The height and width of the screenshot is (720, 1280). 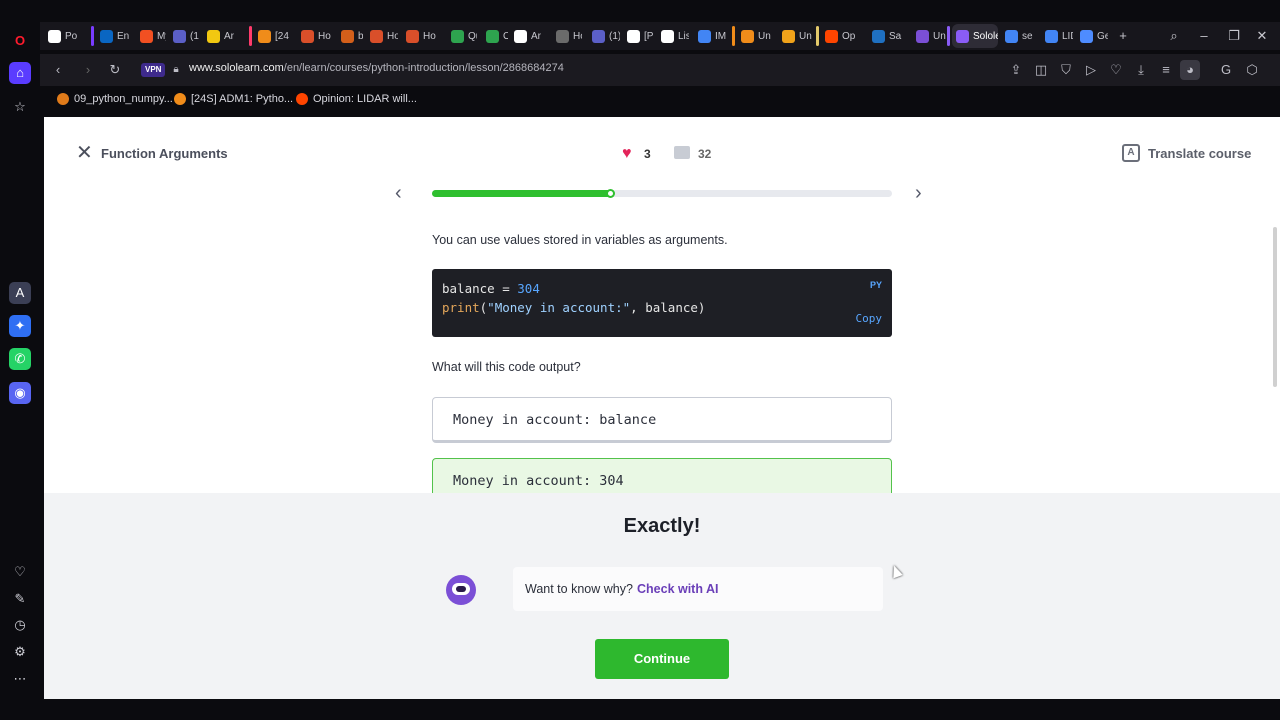 I want to click on settings-gear-icon: ⚙, so click(x=20, y=652).